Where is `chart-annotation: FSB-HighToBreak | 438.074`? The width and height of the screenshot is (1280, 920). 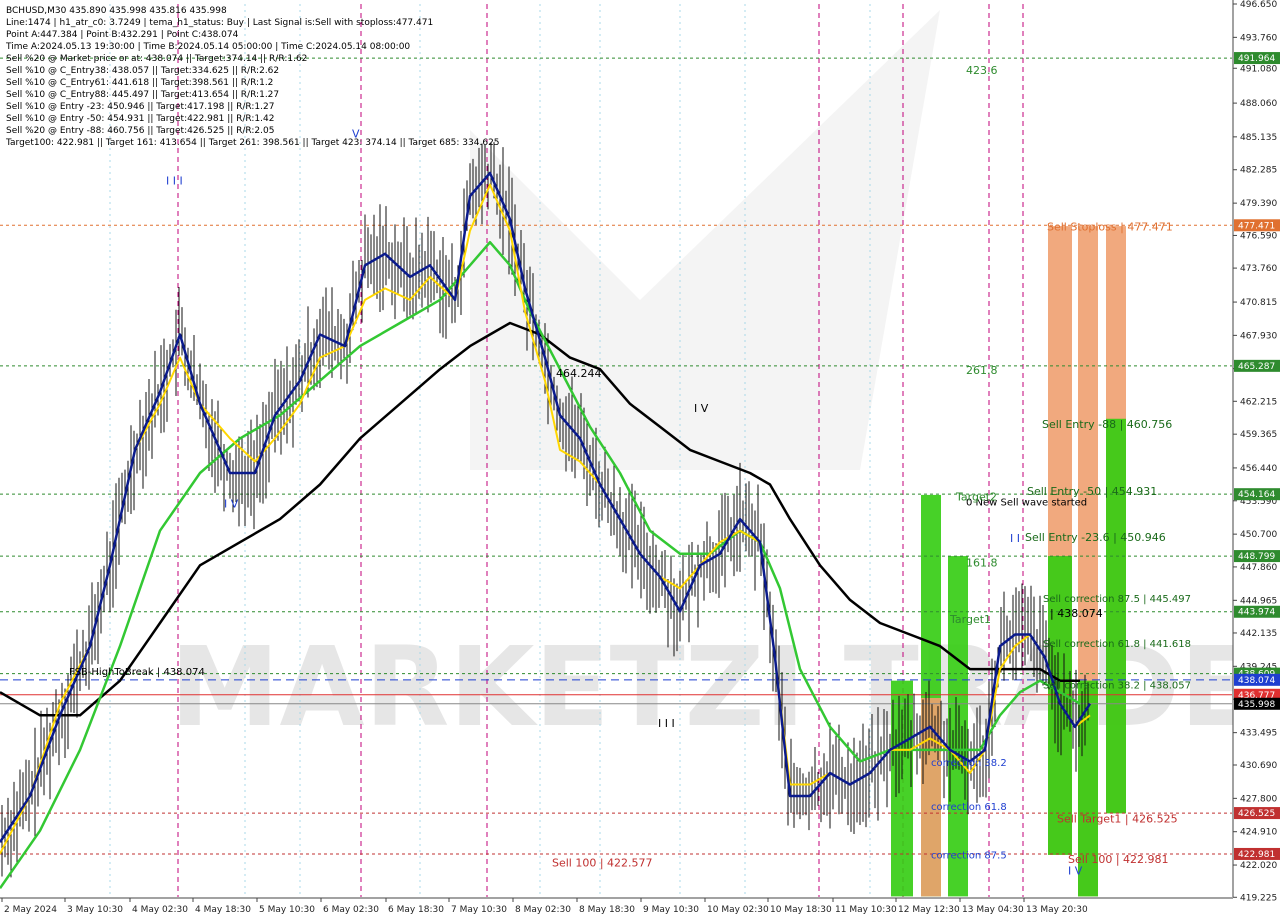
chart-annotation: FSB-HighToBreak | 438.074 is located at coordinates (137, 672).